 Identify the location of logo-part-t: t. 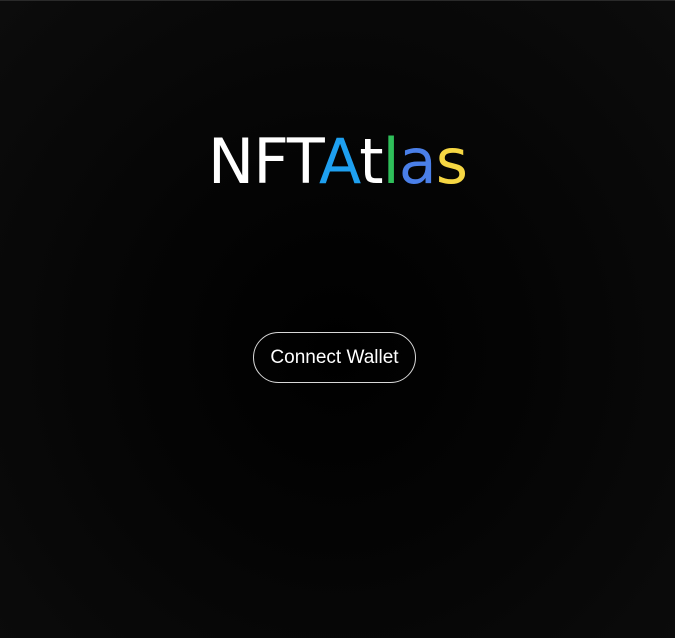
(371, 161).